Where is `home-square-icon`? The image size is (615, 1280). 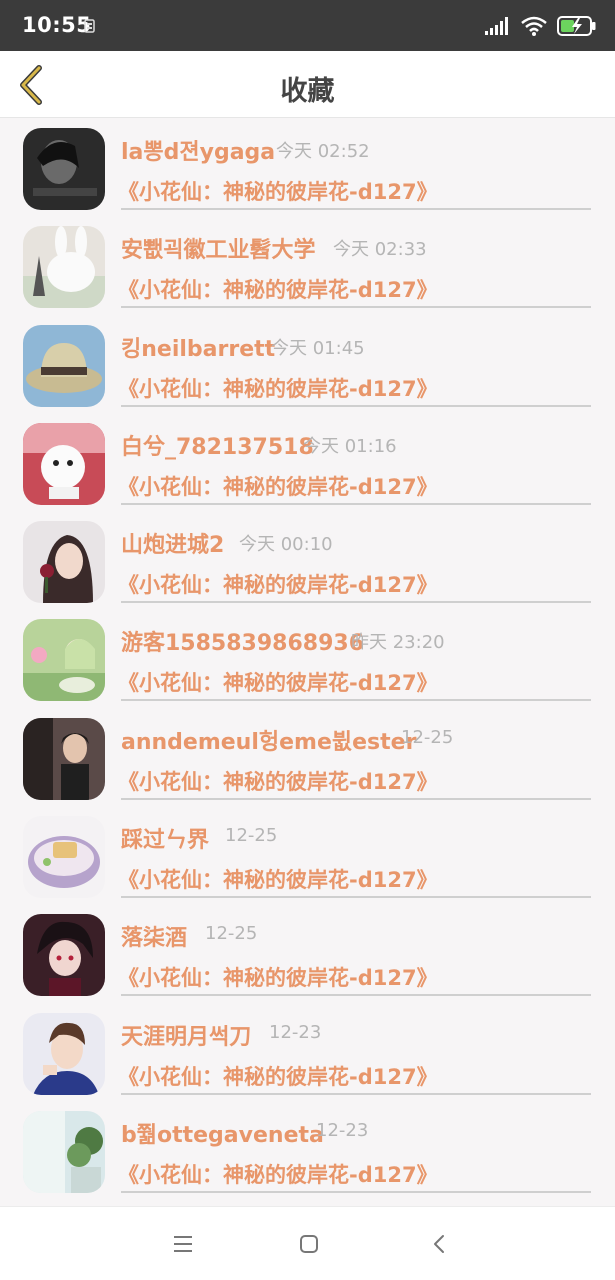 home-square-icon is located at coordinates (309, 1244).